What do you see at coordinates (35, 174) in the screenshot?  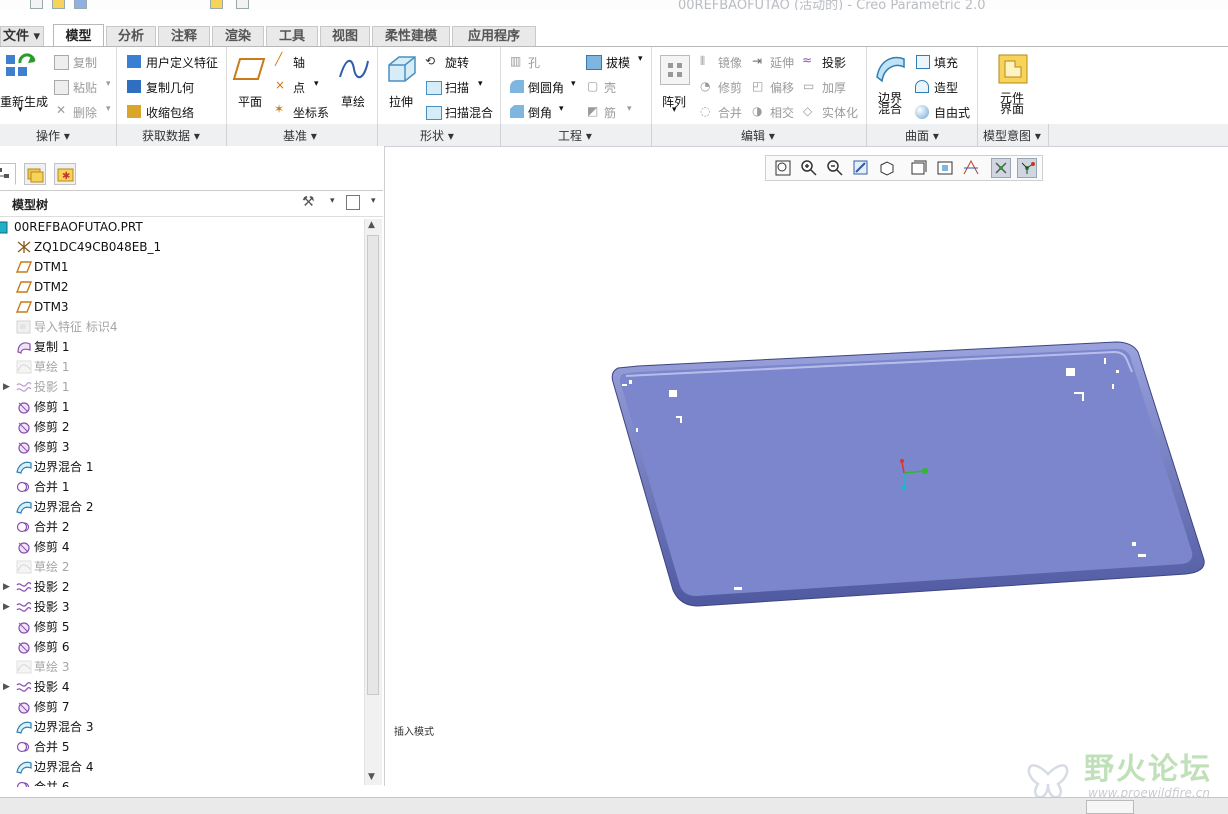 I see `folder-browser-tab-icon` at bounding box center [35, 174].